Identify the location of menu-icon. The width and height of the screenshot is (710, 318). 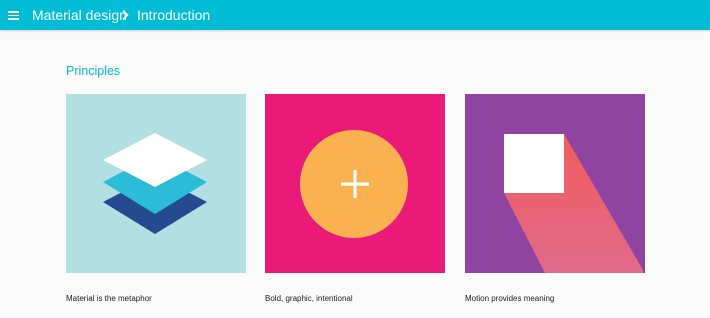
(13, 15).